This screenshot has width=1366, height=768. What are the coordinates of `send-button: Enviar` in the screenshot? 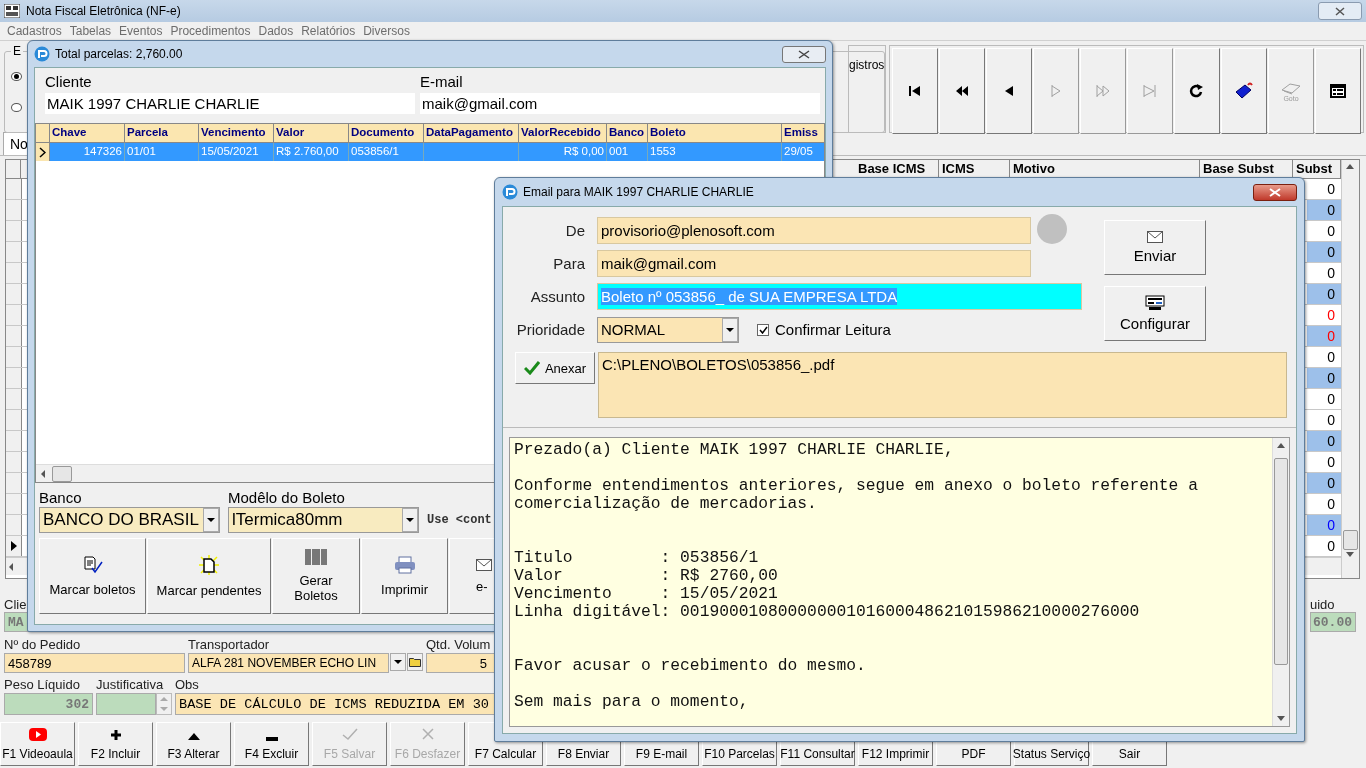 It's located at (1155, 247).